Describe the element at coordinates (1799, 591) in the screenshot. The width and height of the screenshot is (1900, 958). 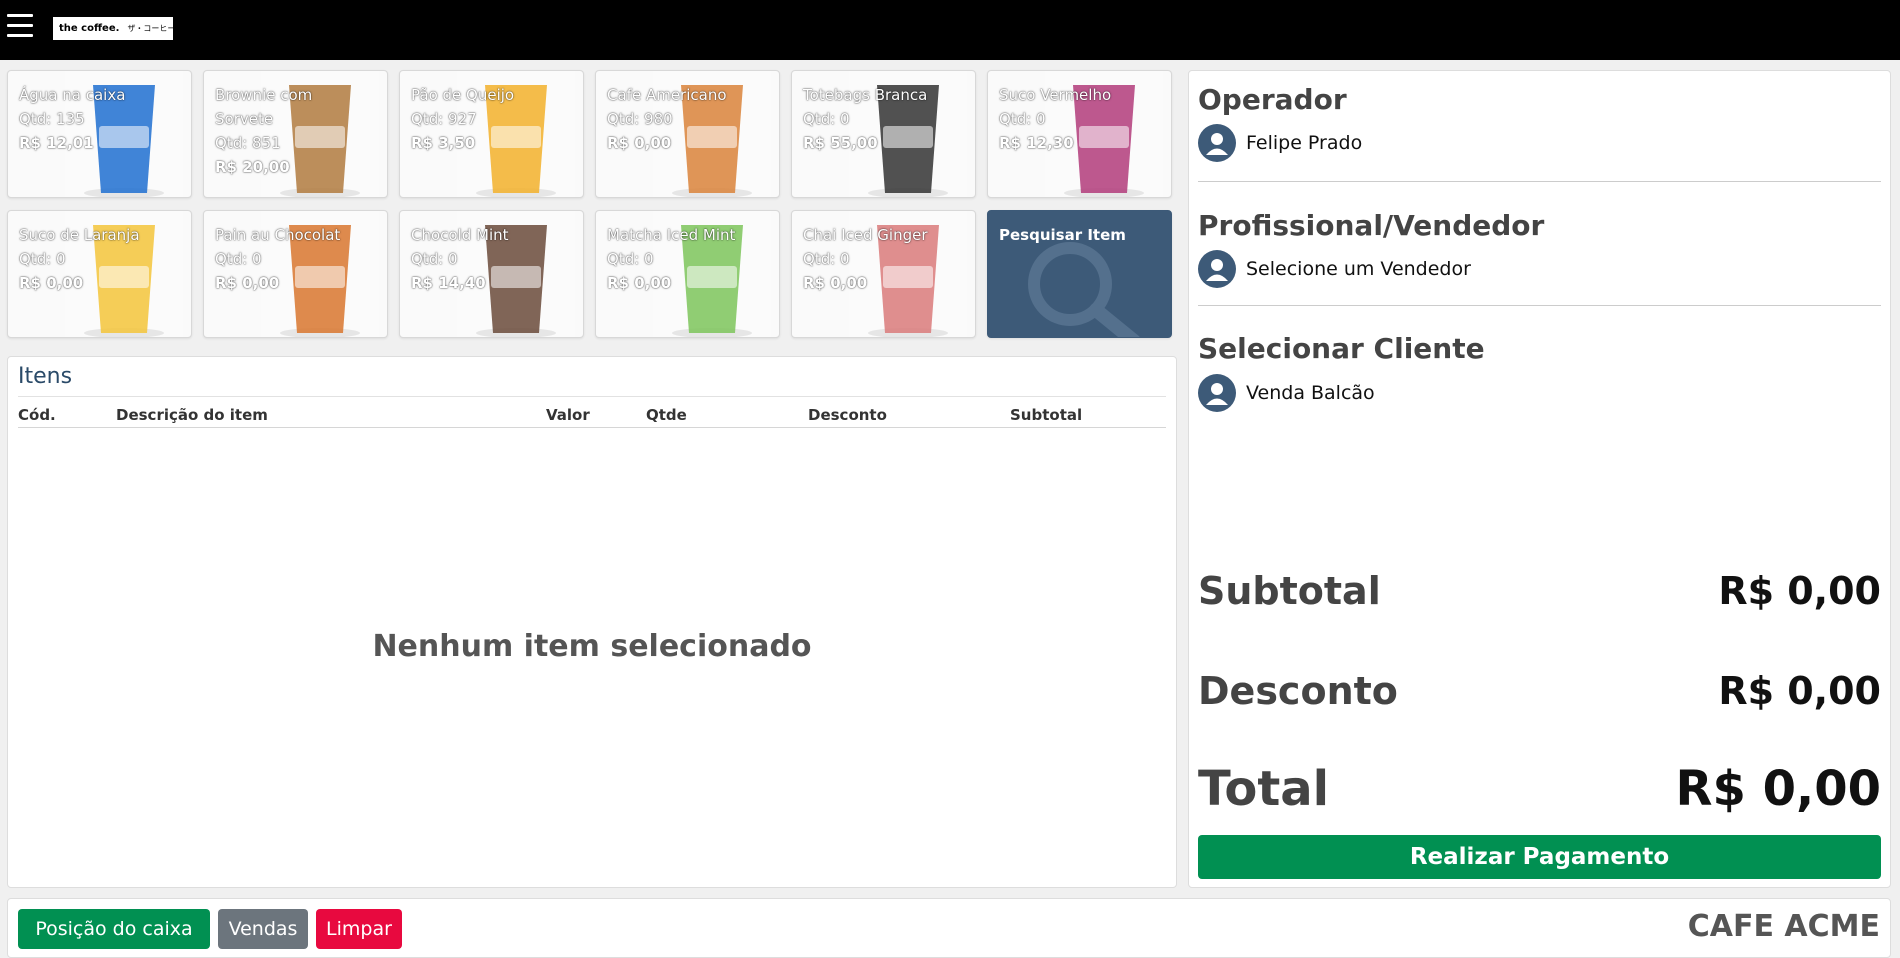
I see `subtotal-value: R$ 0,00` at that location.